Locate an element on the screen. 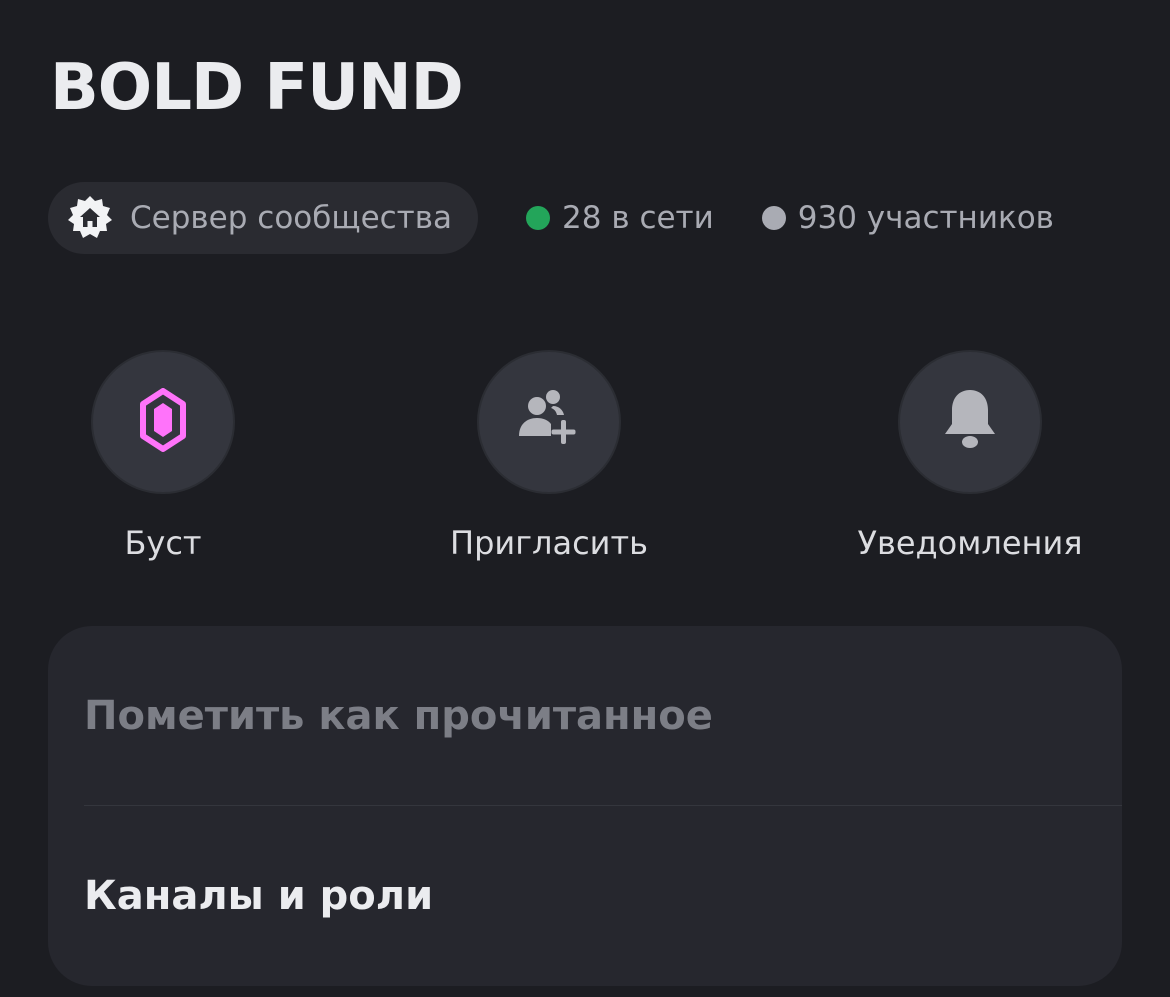  boost-action: Буст is located at coordinates (163, 456).